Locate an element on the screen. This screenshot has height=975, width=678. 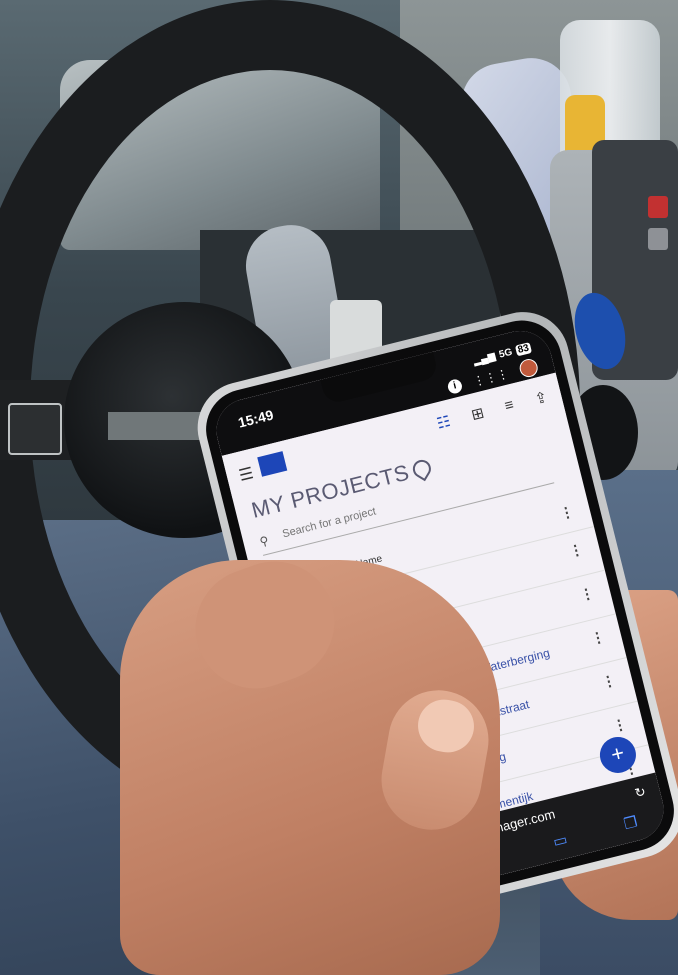
grid-view-icon: ⊞ is located at coordinates (477, 414).